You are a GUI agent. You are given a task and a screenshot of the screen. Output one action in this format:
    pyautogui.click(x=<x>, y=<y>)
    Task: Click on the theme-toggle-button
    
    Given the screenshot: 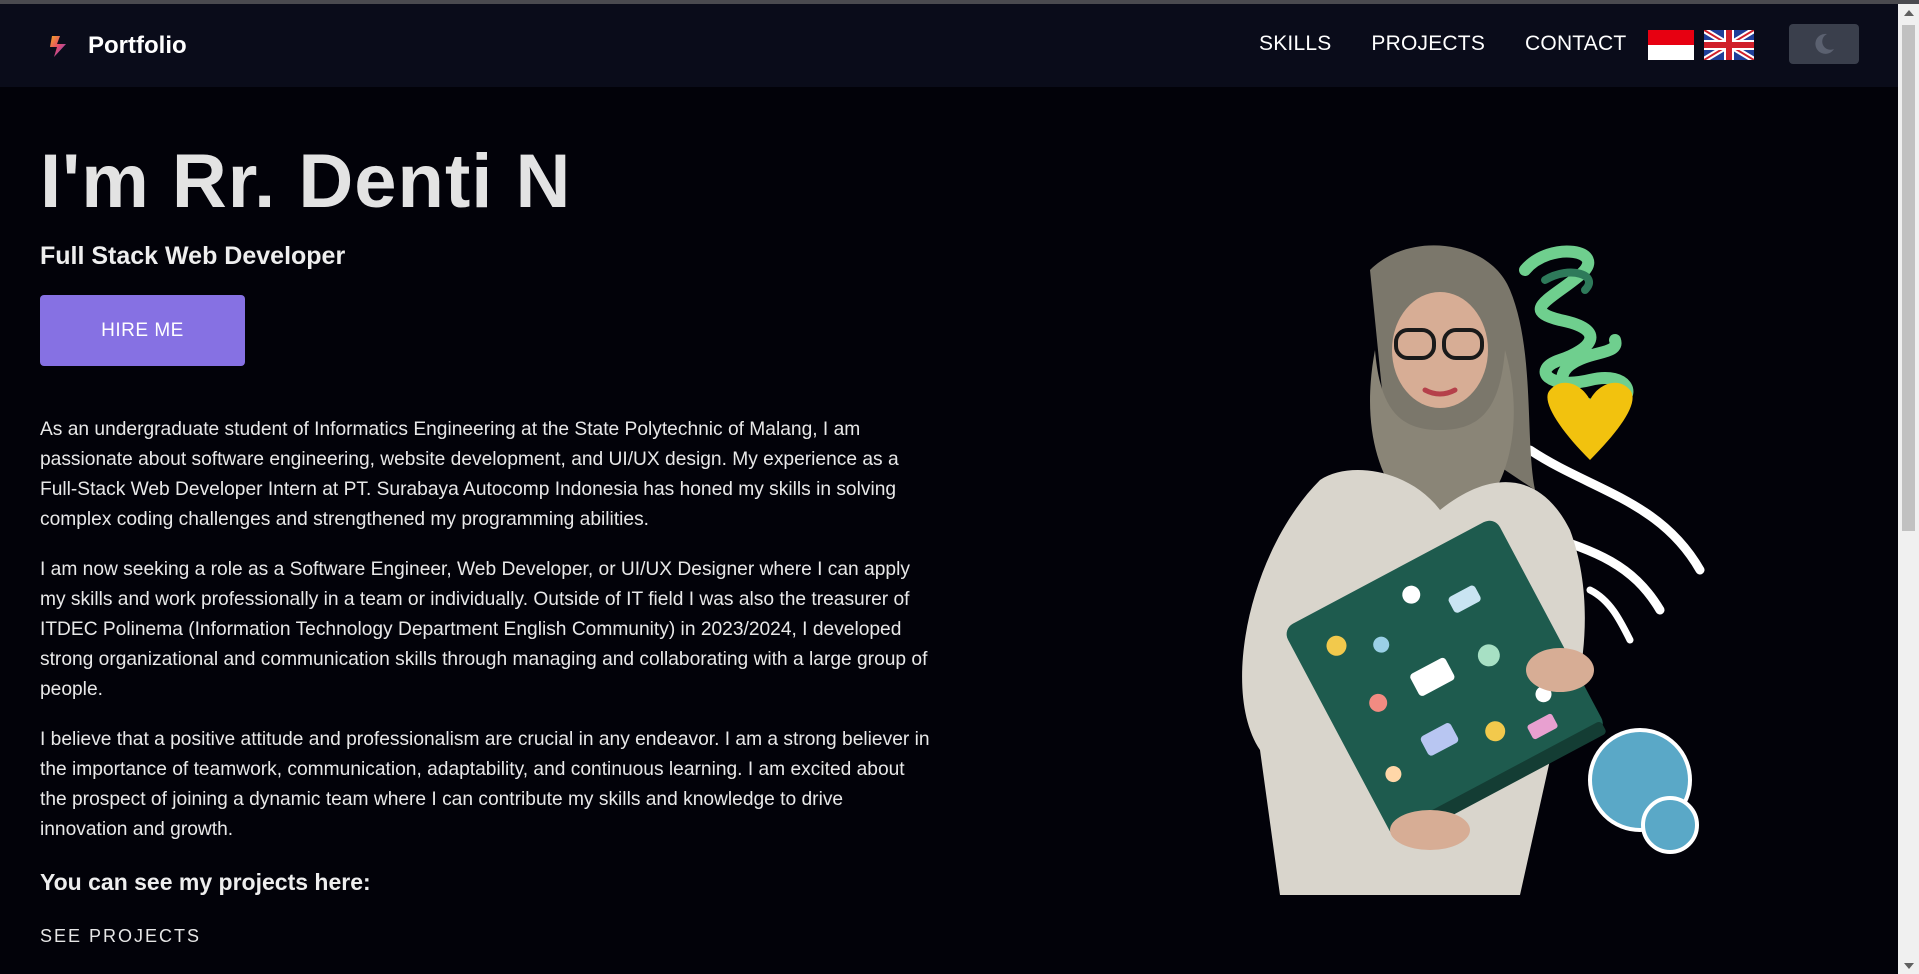 What is the action you would take?
    pyautogui.click(x=1824, y=44)
    